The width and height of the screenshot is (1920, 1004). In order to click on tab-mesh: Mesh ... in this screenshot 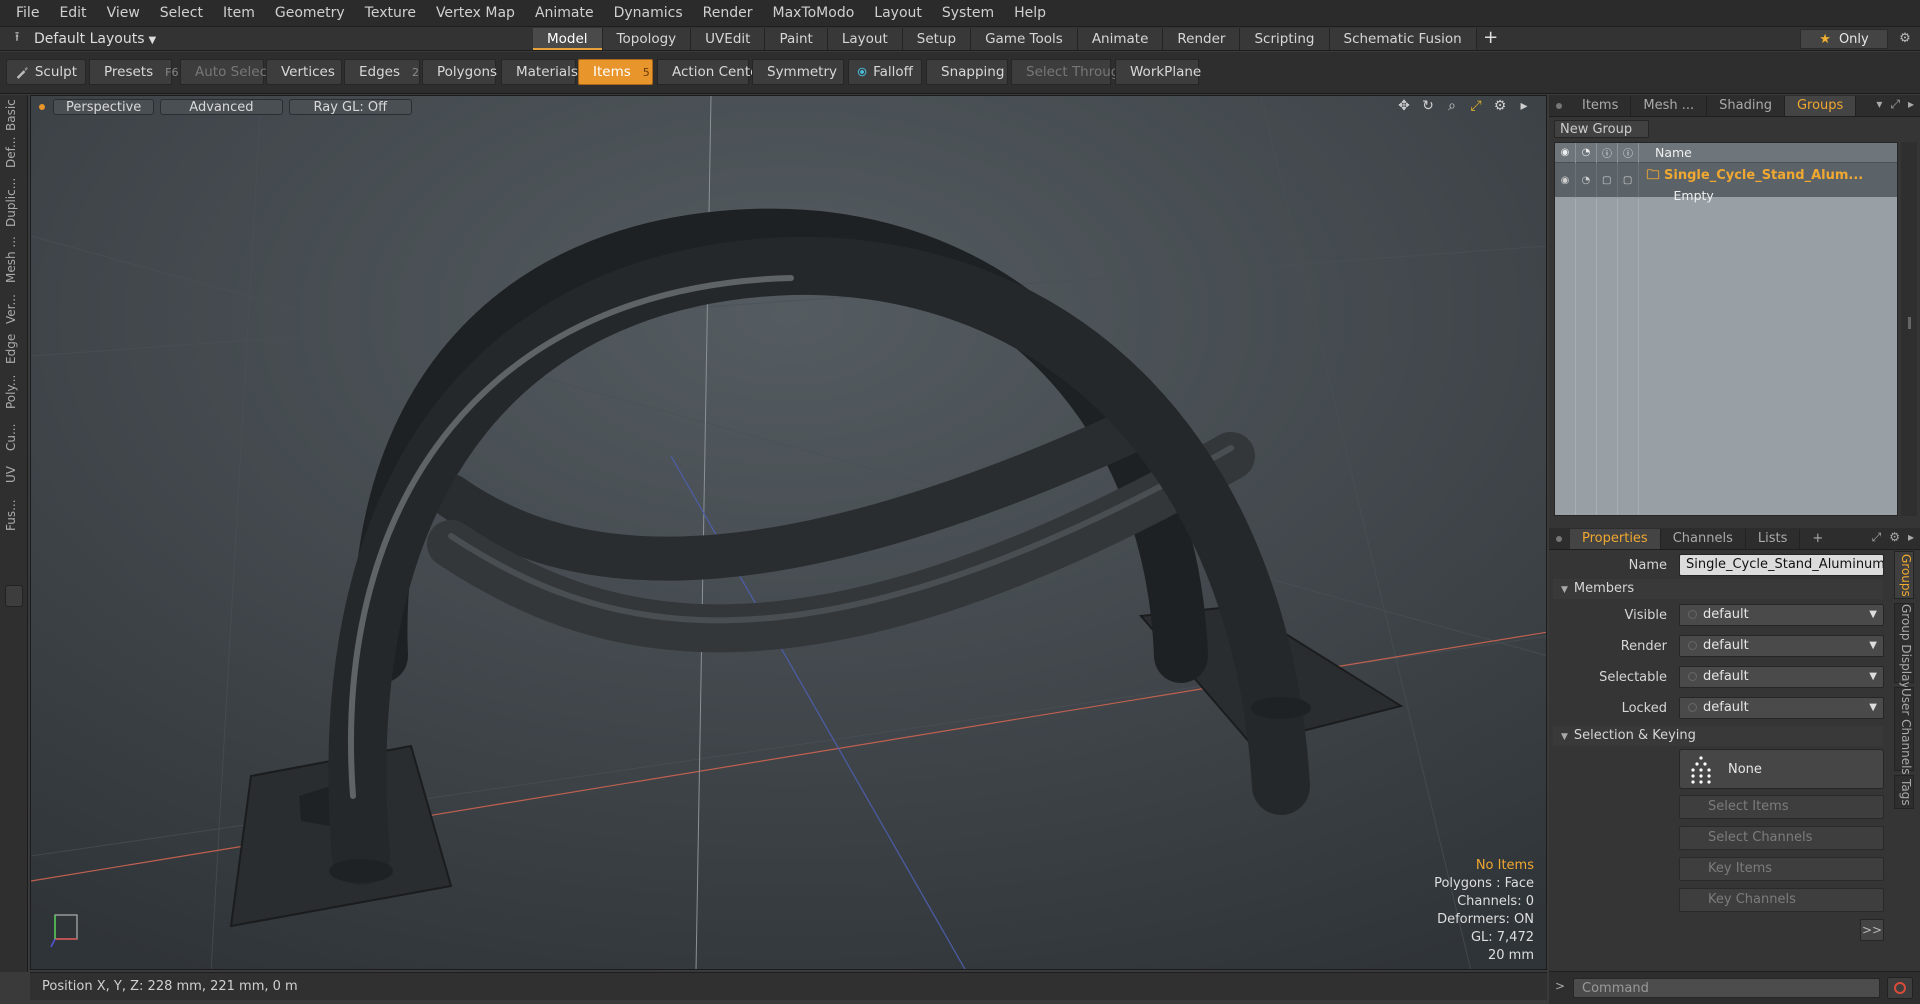, I will do `click(1669, 105)`.